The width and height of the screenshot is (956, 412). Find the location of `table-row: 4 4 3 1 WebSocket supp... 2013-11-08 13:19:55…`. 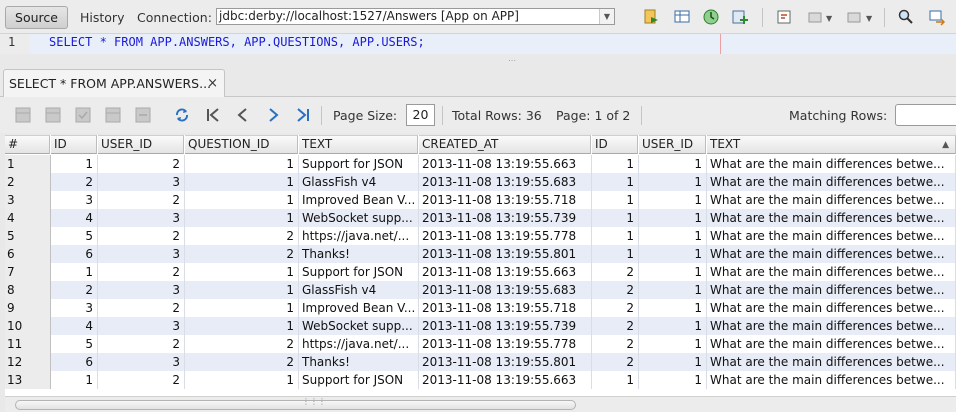

table-row: 4 4 3 1 WebSocket supp... 2013-11-08 13:19:55… is located at coordinates (480, 218).